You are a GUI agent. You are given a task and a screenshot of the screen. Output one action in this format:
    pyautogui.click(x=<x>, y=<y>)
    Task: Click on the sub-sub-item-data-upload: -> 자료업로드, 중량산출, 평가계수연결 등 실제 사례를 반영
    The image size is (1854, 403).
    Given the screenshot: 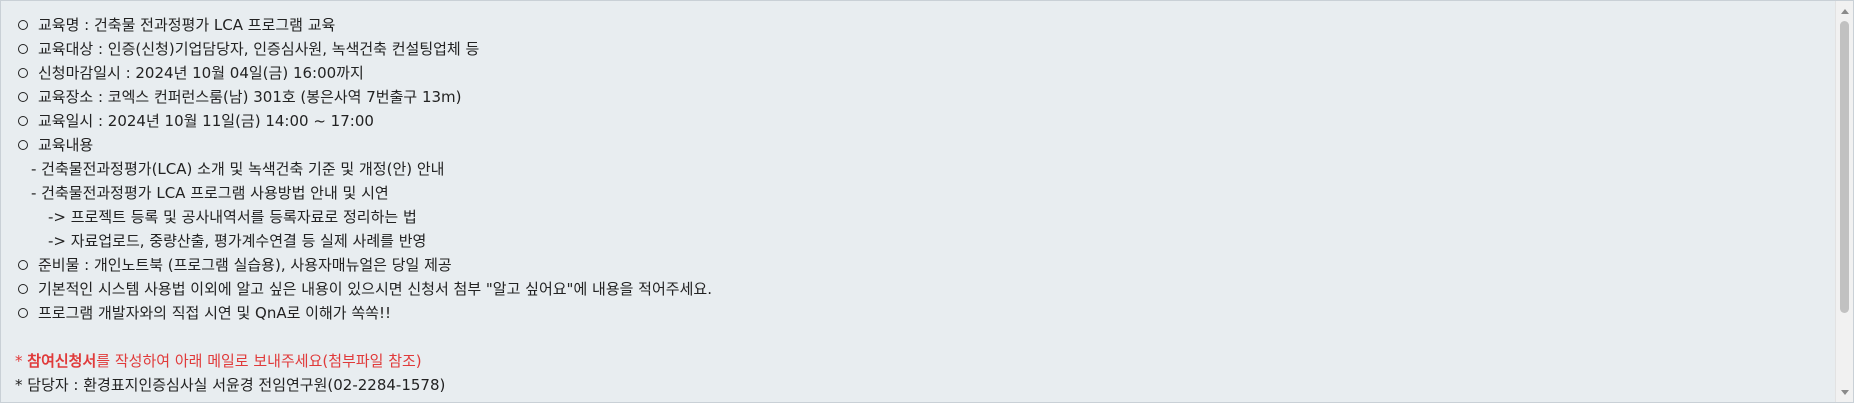 What is the action you would take?
    pyautogui.click(x=925, y=241)
    